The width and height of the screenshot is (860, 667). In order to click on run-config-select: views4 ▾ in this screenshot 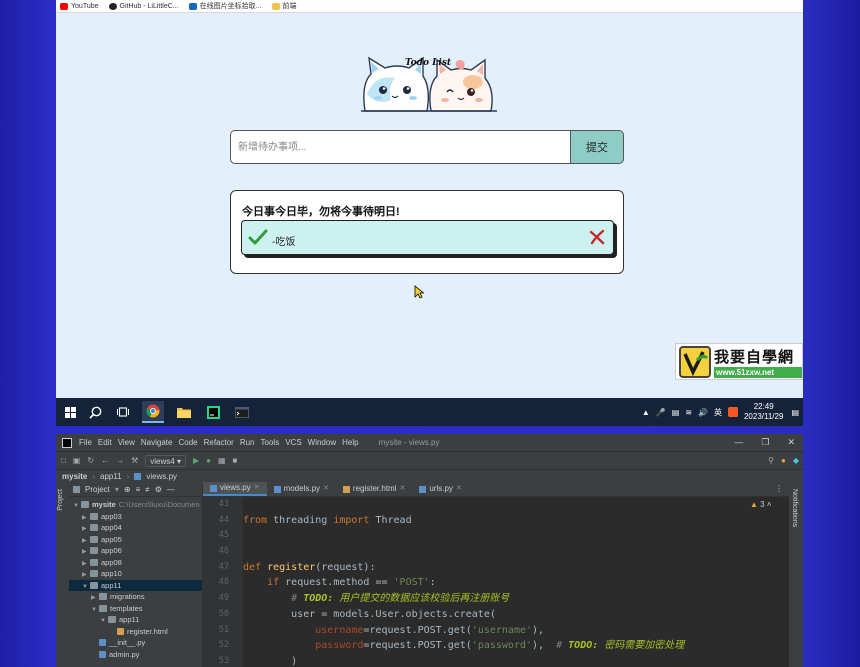, I will do `click(165, 460)`.